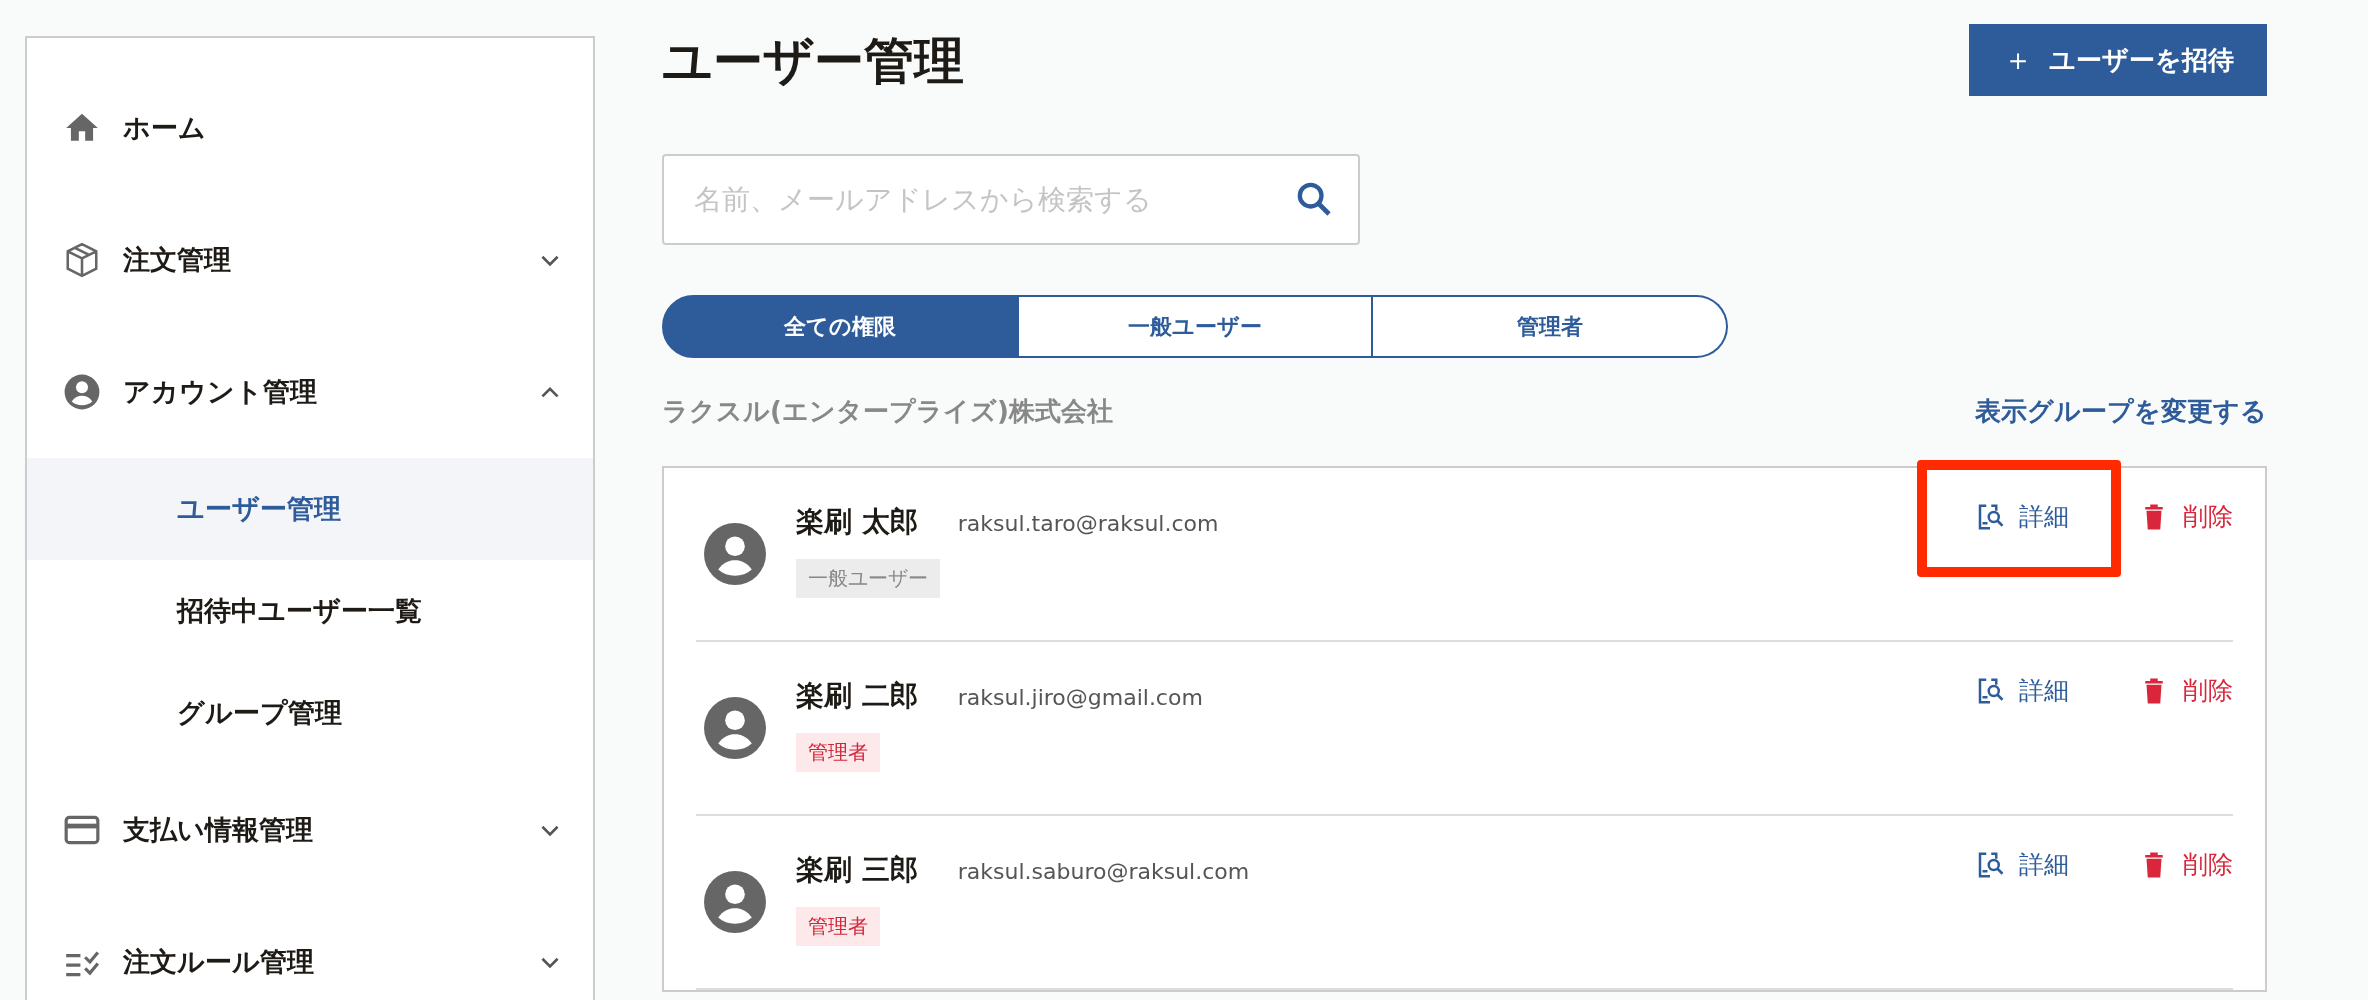  I want to click on user-name: 楽刷 太郎, so click(857, 521).